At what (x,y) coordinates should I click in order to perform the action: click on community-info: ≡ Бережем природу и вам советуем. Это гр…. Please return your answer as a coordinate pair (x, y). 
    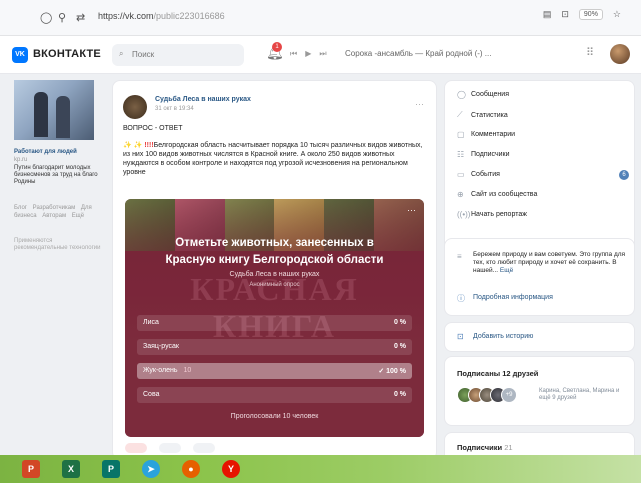
    Looking at the image, I should click on (539, 277).